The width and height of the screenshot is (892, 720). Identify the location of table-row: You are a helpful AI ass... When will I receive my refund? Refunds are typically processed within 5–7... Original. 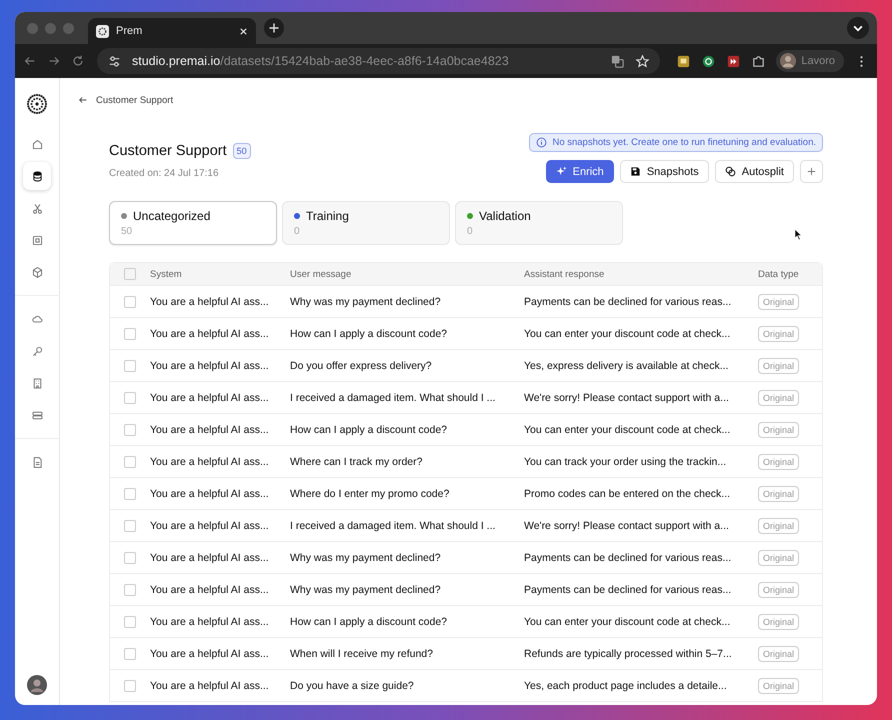
(466, 653).